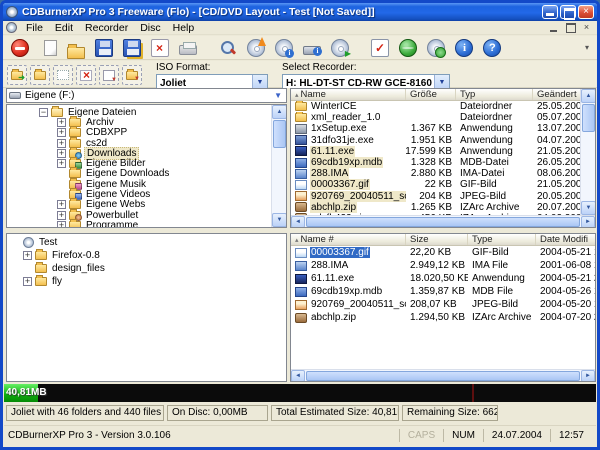 The height and width of the screenshot is (450, 600). I want to click on column-header-date-modifi: Date Modifi, so click(565, 239).